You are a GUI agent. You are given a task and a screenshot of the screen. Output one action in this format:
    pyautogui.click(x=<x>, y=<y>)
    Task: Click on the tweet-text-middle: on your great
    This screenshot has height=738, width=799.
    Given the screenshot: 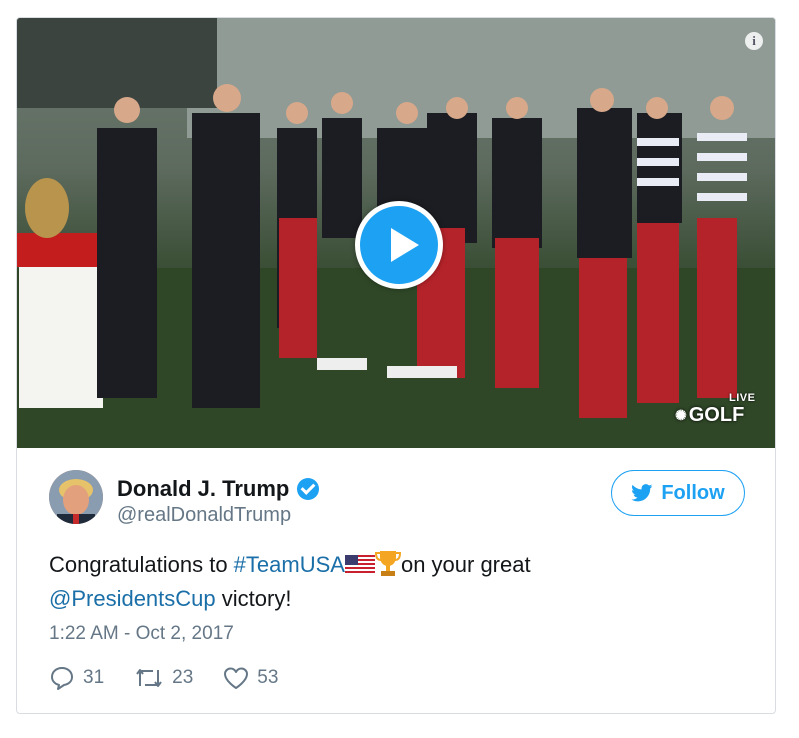 What is the action you would take?
    pyautogui.click(x=465, y=564)
    